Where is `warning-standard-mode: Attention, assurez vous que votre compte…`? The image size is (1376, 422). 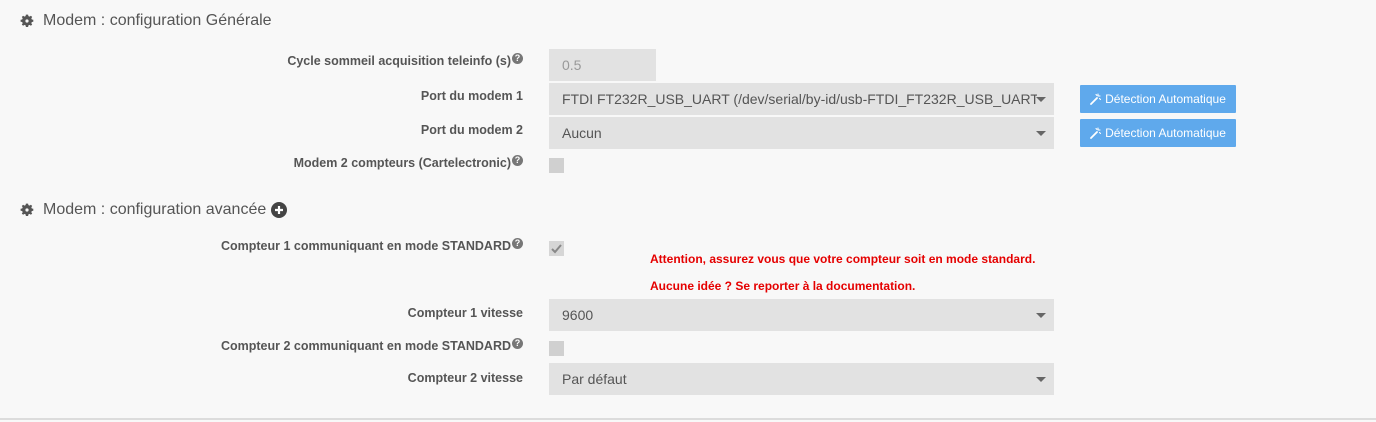 warning-standard-mode: Attention, assurez vous que votre compte… is located at coordinates (843, 259).